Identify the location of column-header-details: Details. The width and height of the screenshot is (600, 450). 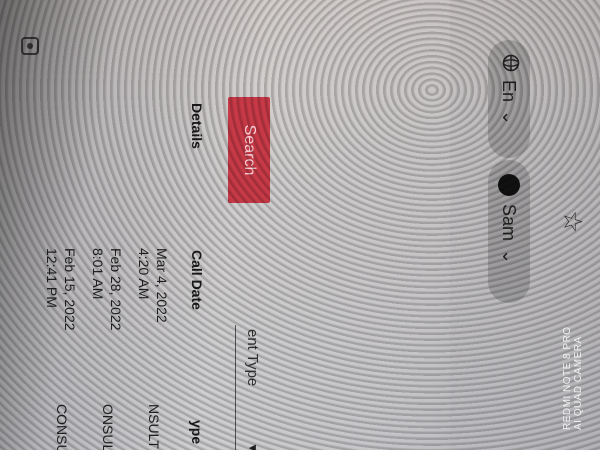
(197, 126).